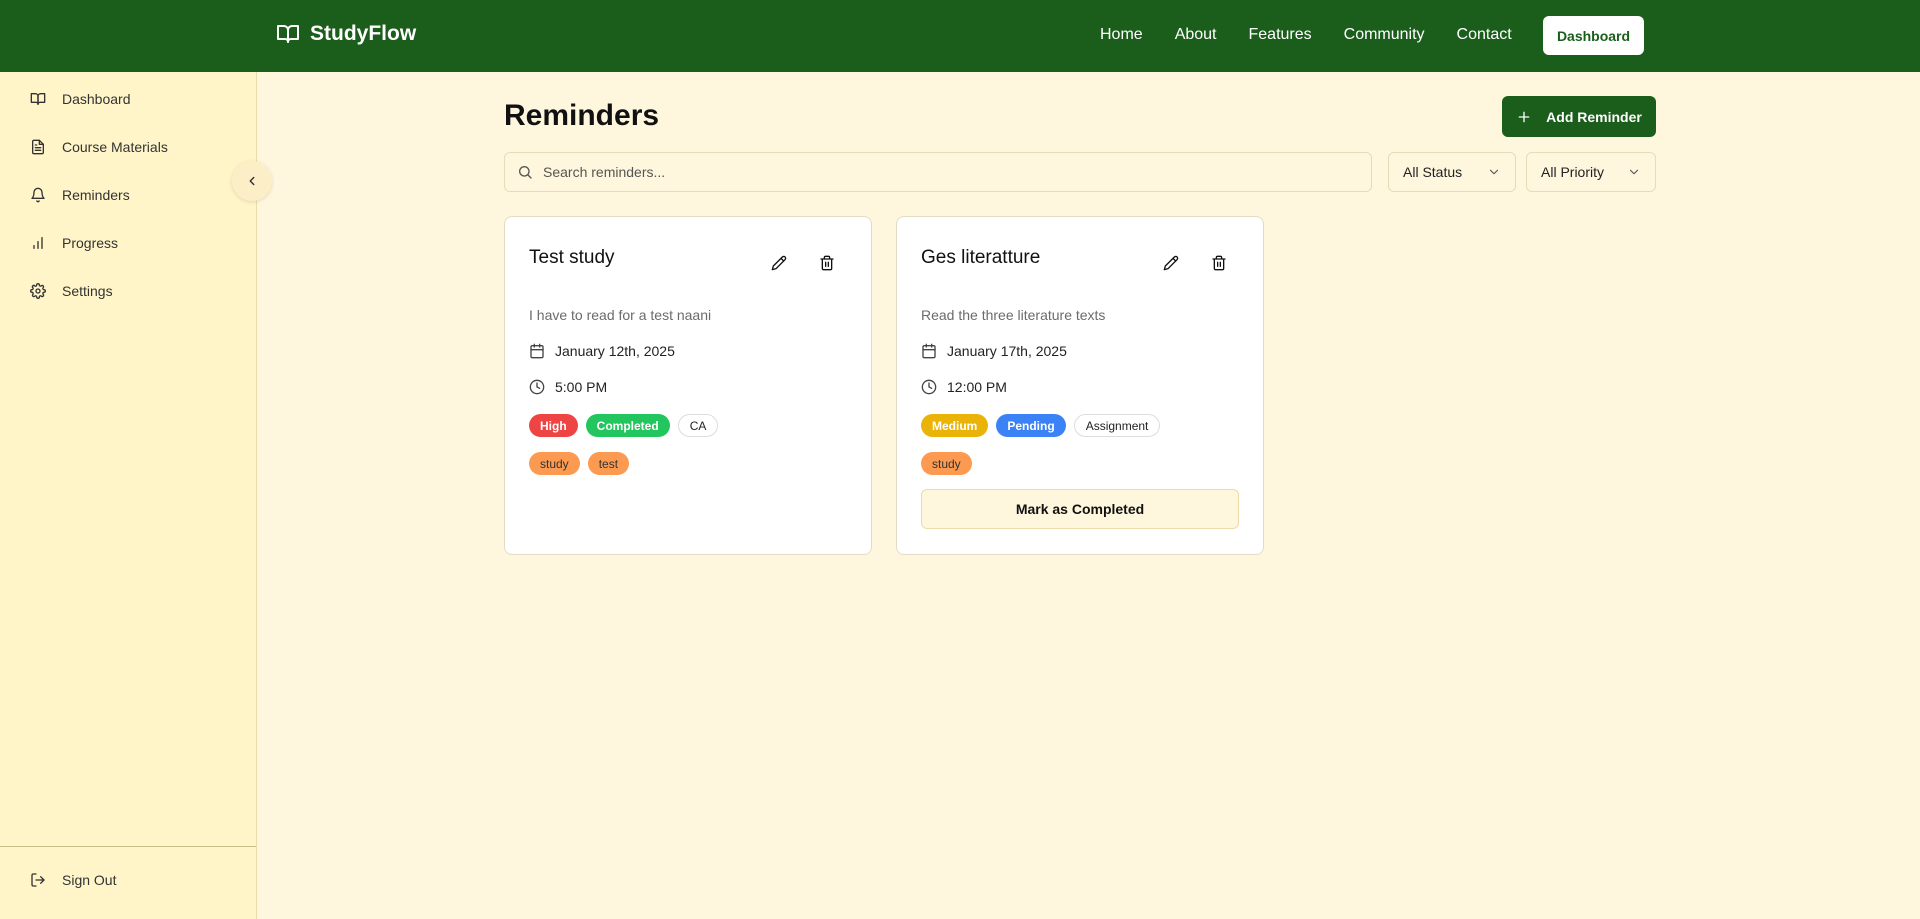 The image size is (1920, 919). What do you see at coordinates (698, 425) in the screenshot?
I see `category-badge: CA` at bounding box center [698, 425].